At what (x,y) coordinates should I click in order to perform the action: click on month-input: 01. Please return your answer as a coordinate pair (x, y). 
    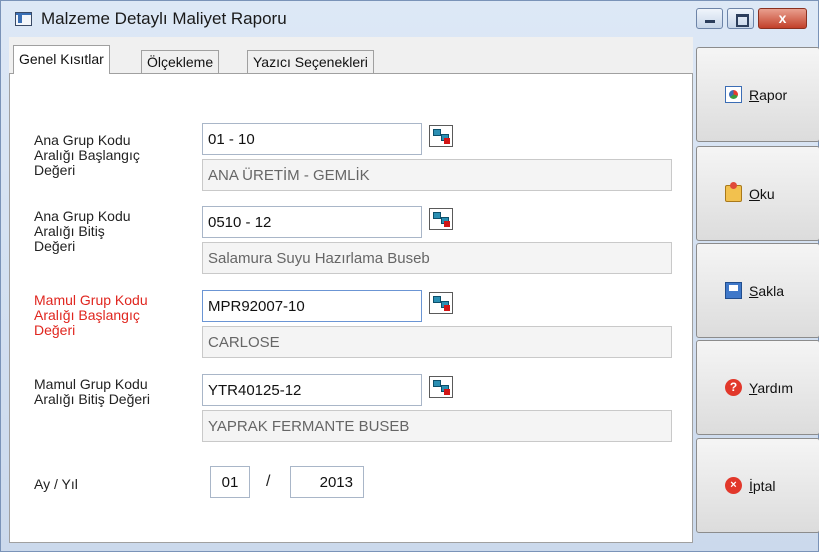
    Looking at the image, I should click on (230, 482).